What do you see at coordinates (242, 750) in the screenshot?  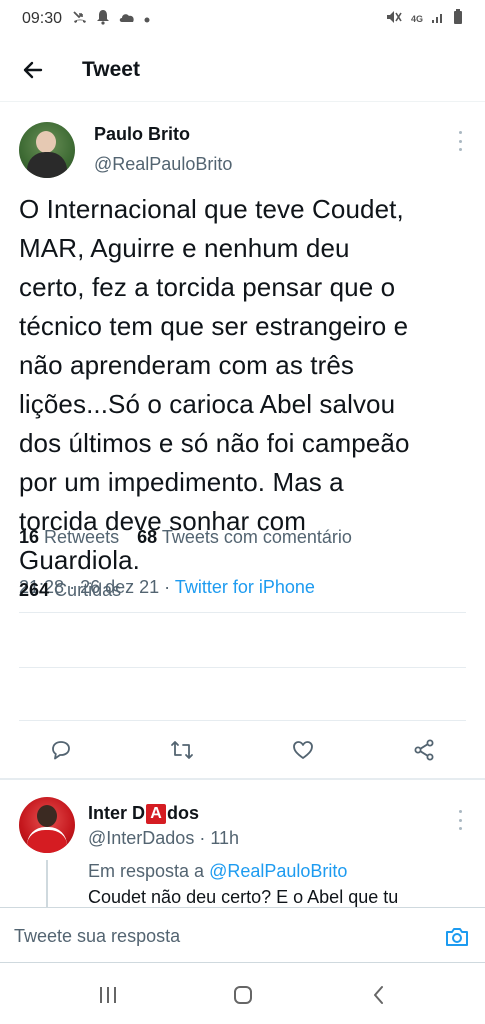 I see `action-bar` at bounding box center [242, 750].